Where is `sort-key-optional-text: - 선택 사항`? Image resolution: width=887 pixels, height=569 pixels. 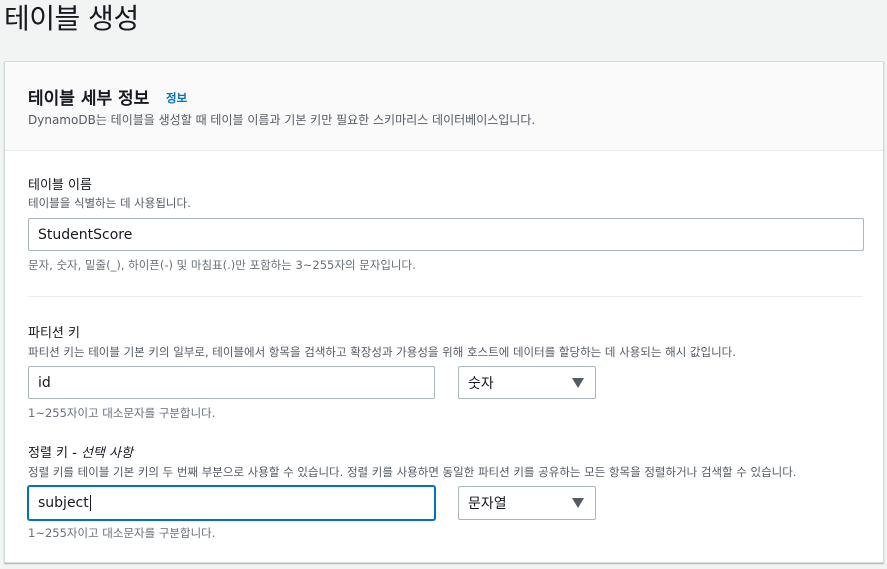
sort-key-optional-text: - 선택 사항 is located at coordinates (100, 453).